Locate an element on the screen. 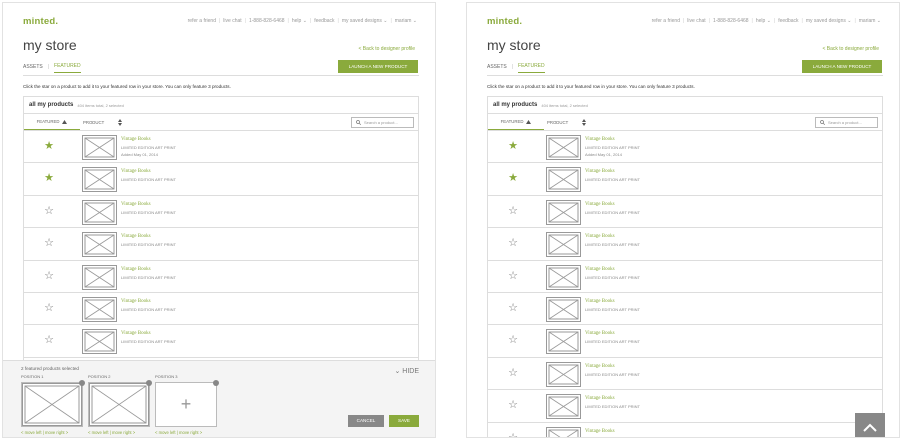  store-tabs: ASSETS | FEATURED is located at coordinates (52, 68).